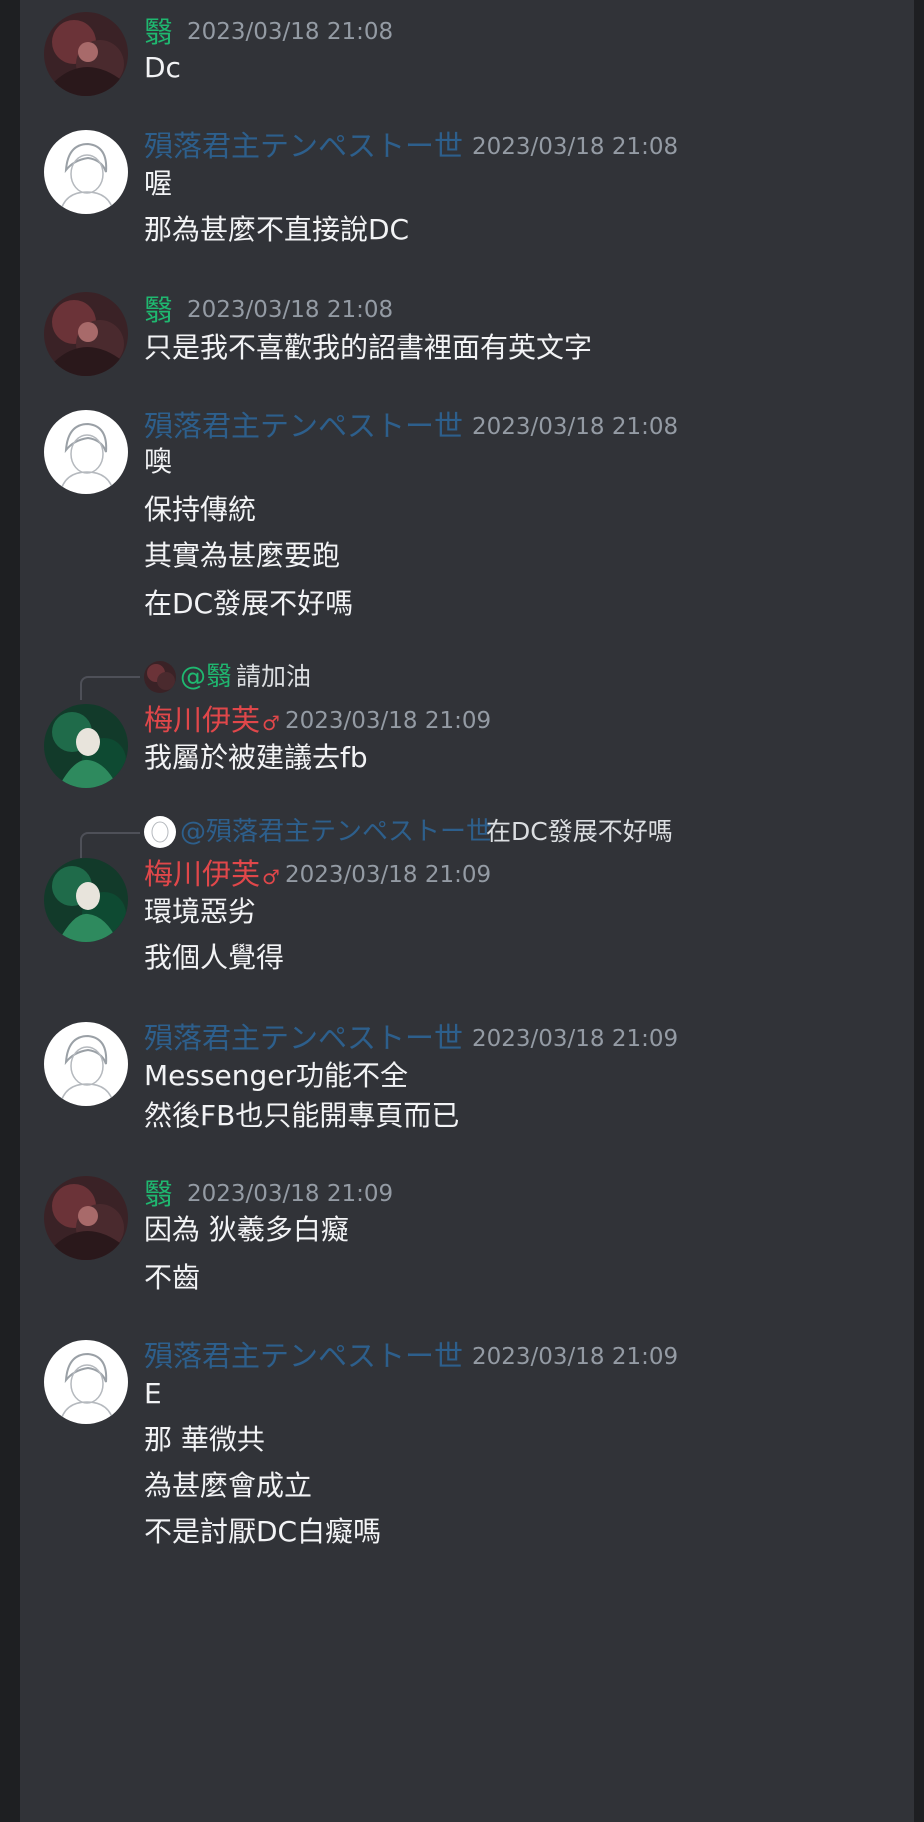 This screenshot has width=924, height=1822. I want to click on message-text: 那為甚麼不直接說DC, so click(277, 229).